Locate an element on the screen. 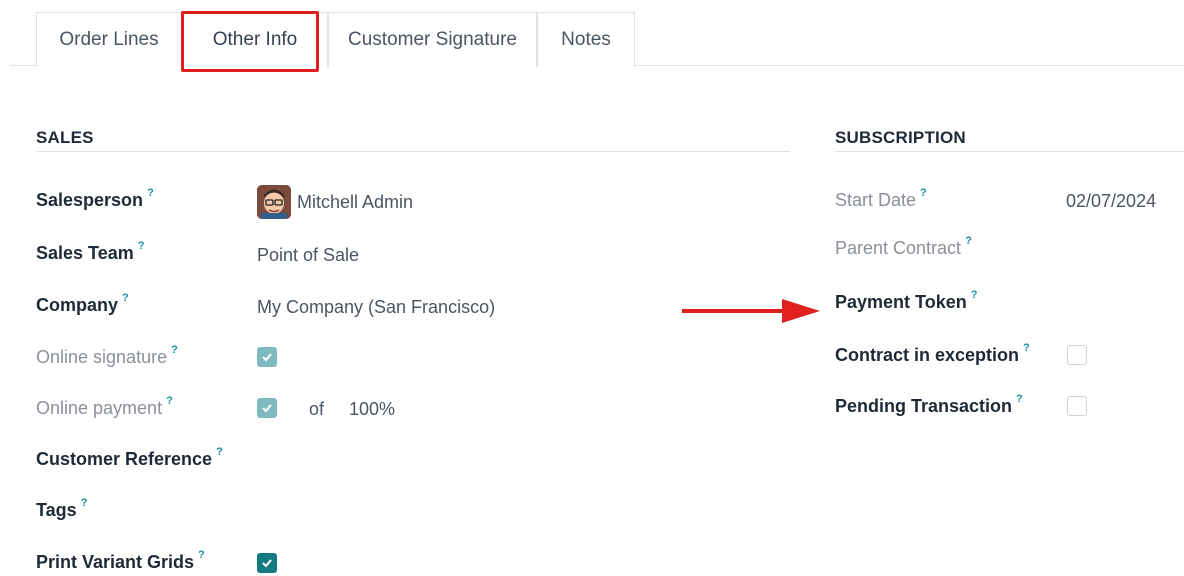 Image resolution: width=1184 pixels, height=576 pixels. start-date-value: 02/07/2024 is located at coordinates (1111, 201).